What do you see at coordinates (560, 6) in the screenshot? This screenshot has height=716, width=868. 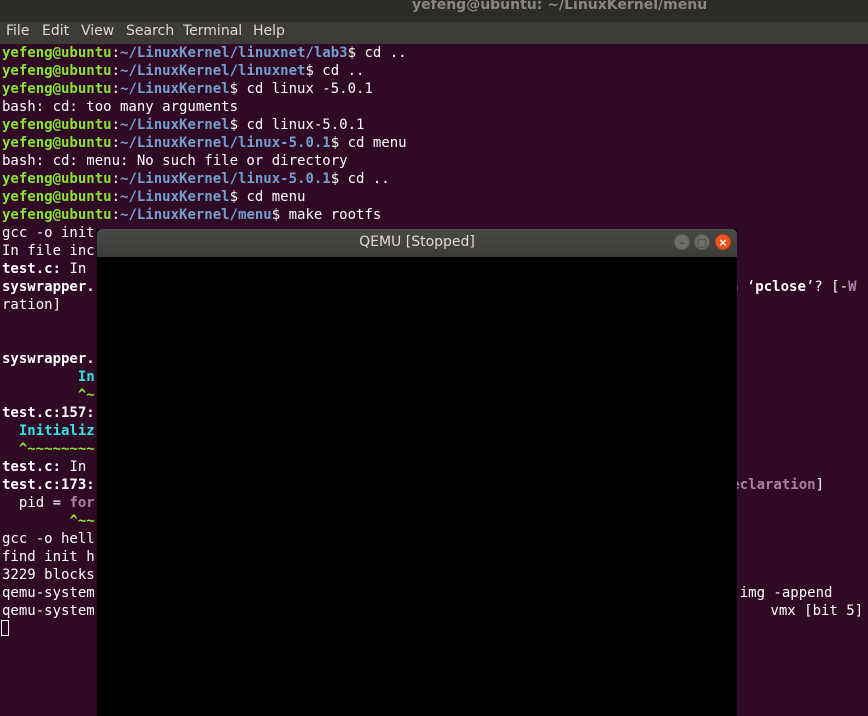 I see `window-title: yefeng@ubuntu: ~/LinuxKernel/menu` at bounding box center [560, 6].